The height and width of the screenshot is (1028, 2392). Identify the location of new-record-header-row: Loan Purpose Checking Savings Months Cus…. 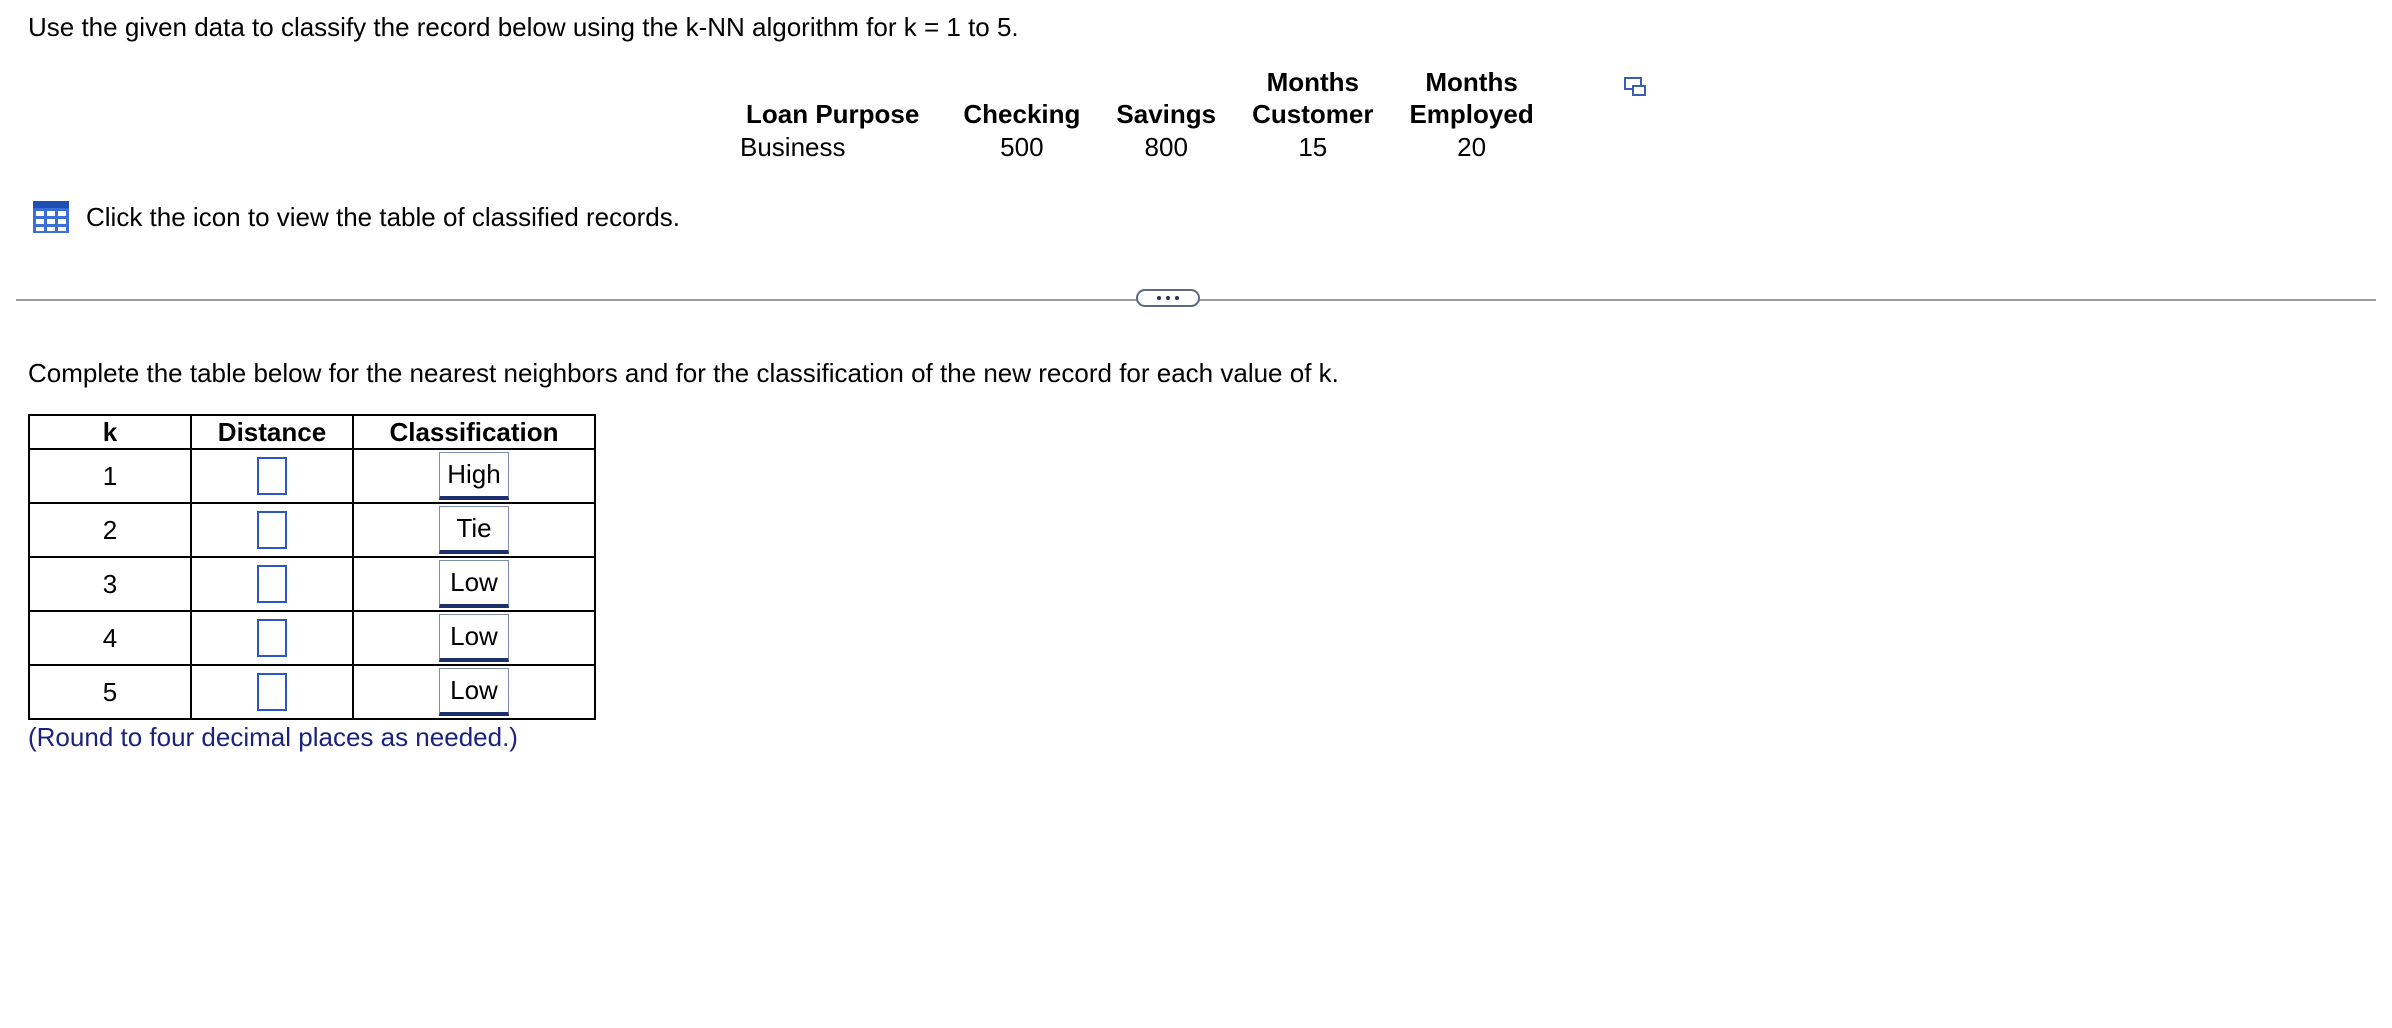
(1140, 98).